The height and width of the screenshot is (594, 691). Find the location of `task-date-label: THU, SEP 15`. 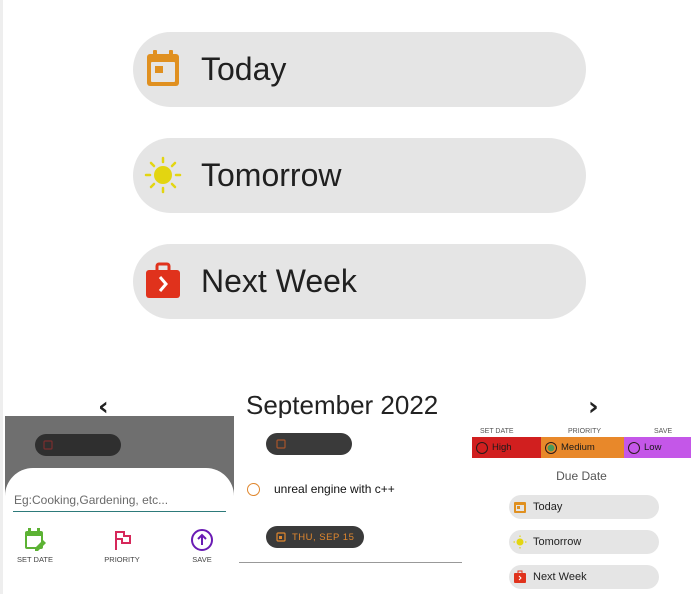

task-date-label: THU, SEP 15 is located at coordinates (323, 537).